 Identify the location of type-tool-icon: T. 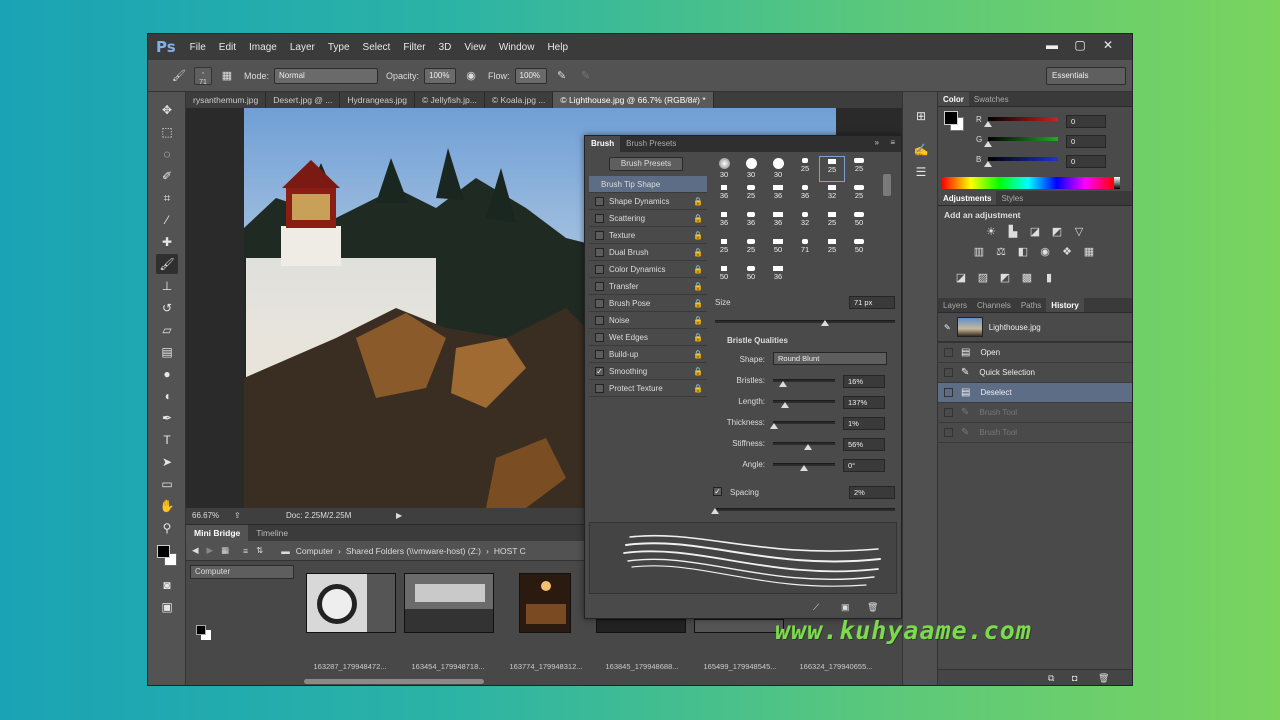
(167, 440).